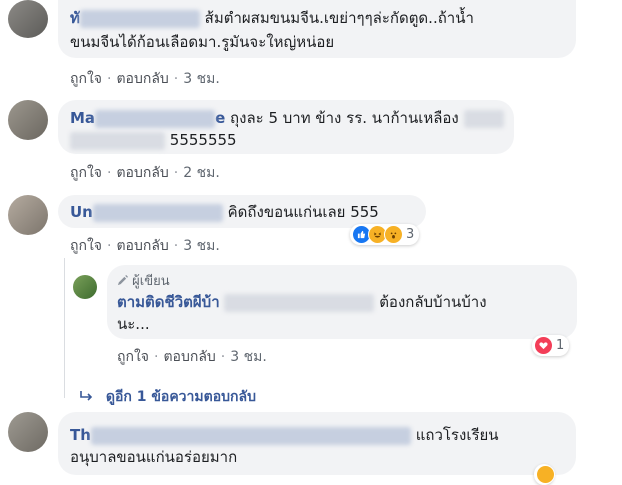 Image resolution: width=622 pixels, height=485 pixels. What do you see at coordinates (82, 118) in the screenshot?
I see `commenter-name: Ma` at bounding box center [82, 118].